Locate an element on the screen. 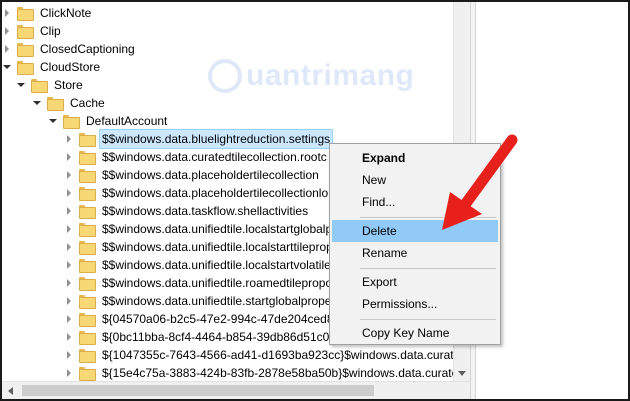  watermark-mark-icon is located at coordinates (225, 76).